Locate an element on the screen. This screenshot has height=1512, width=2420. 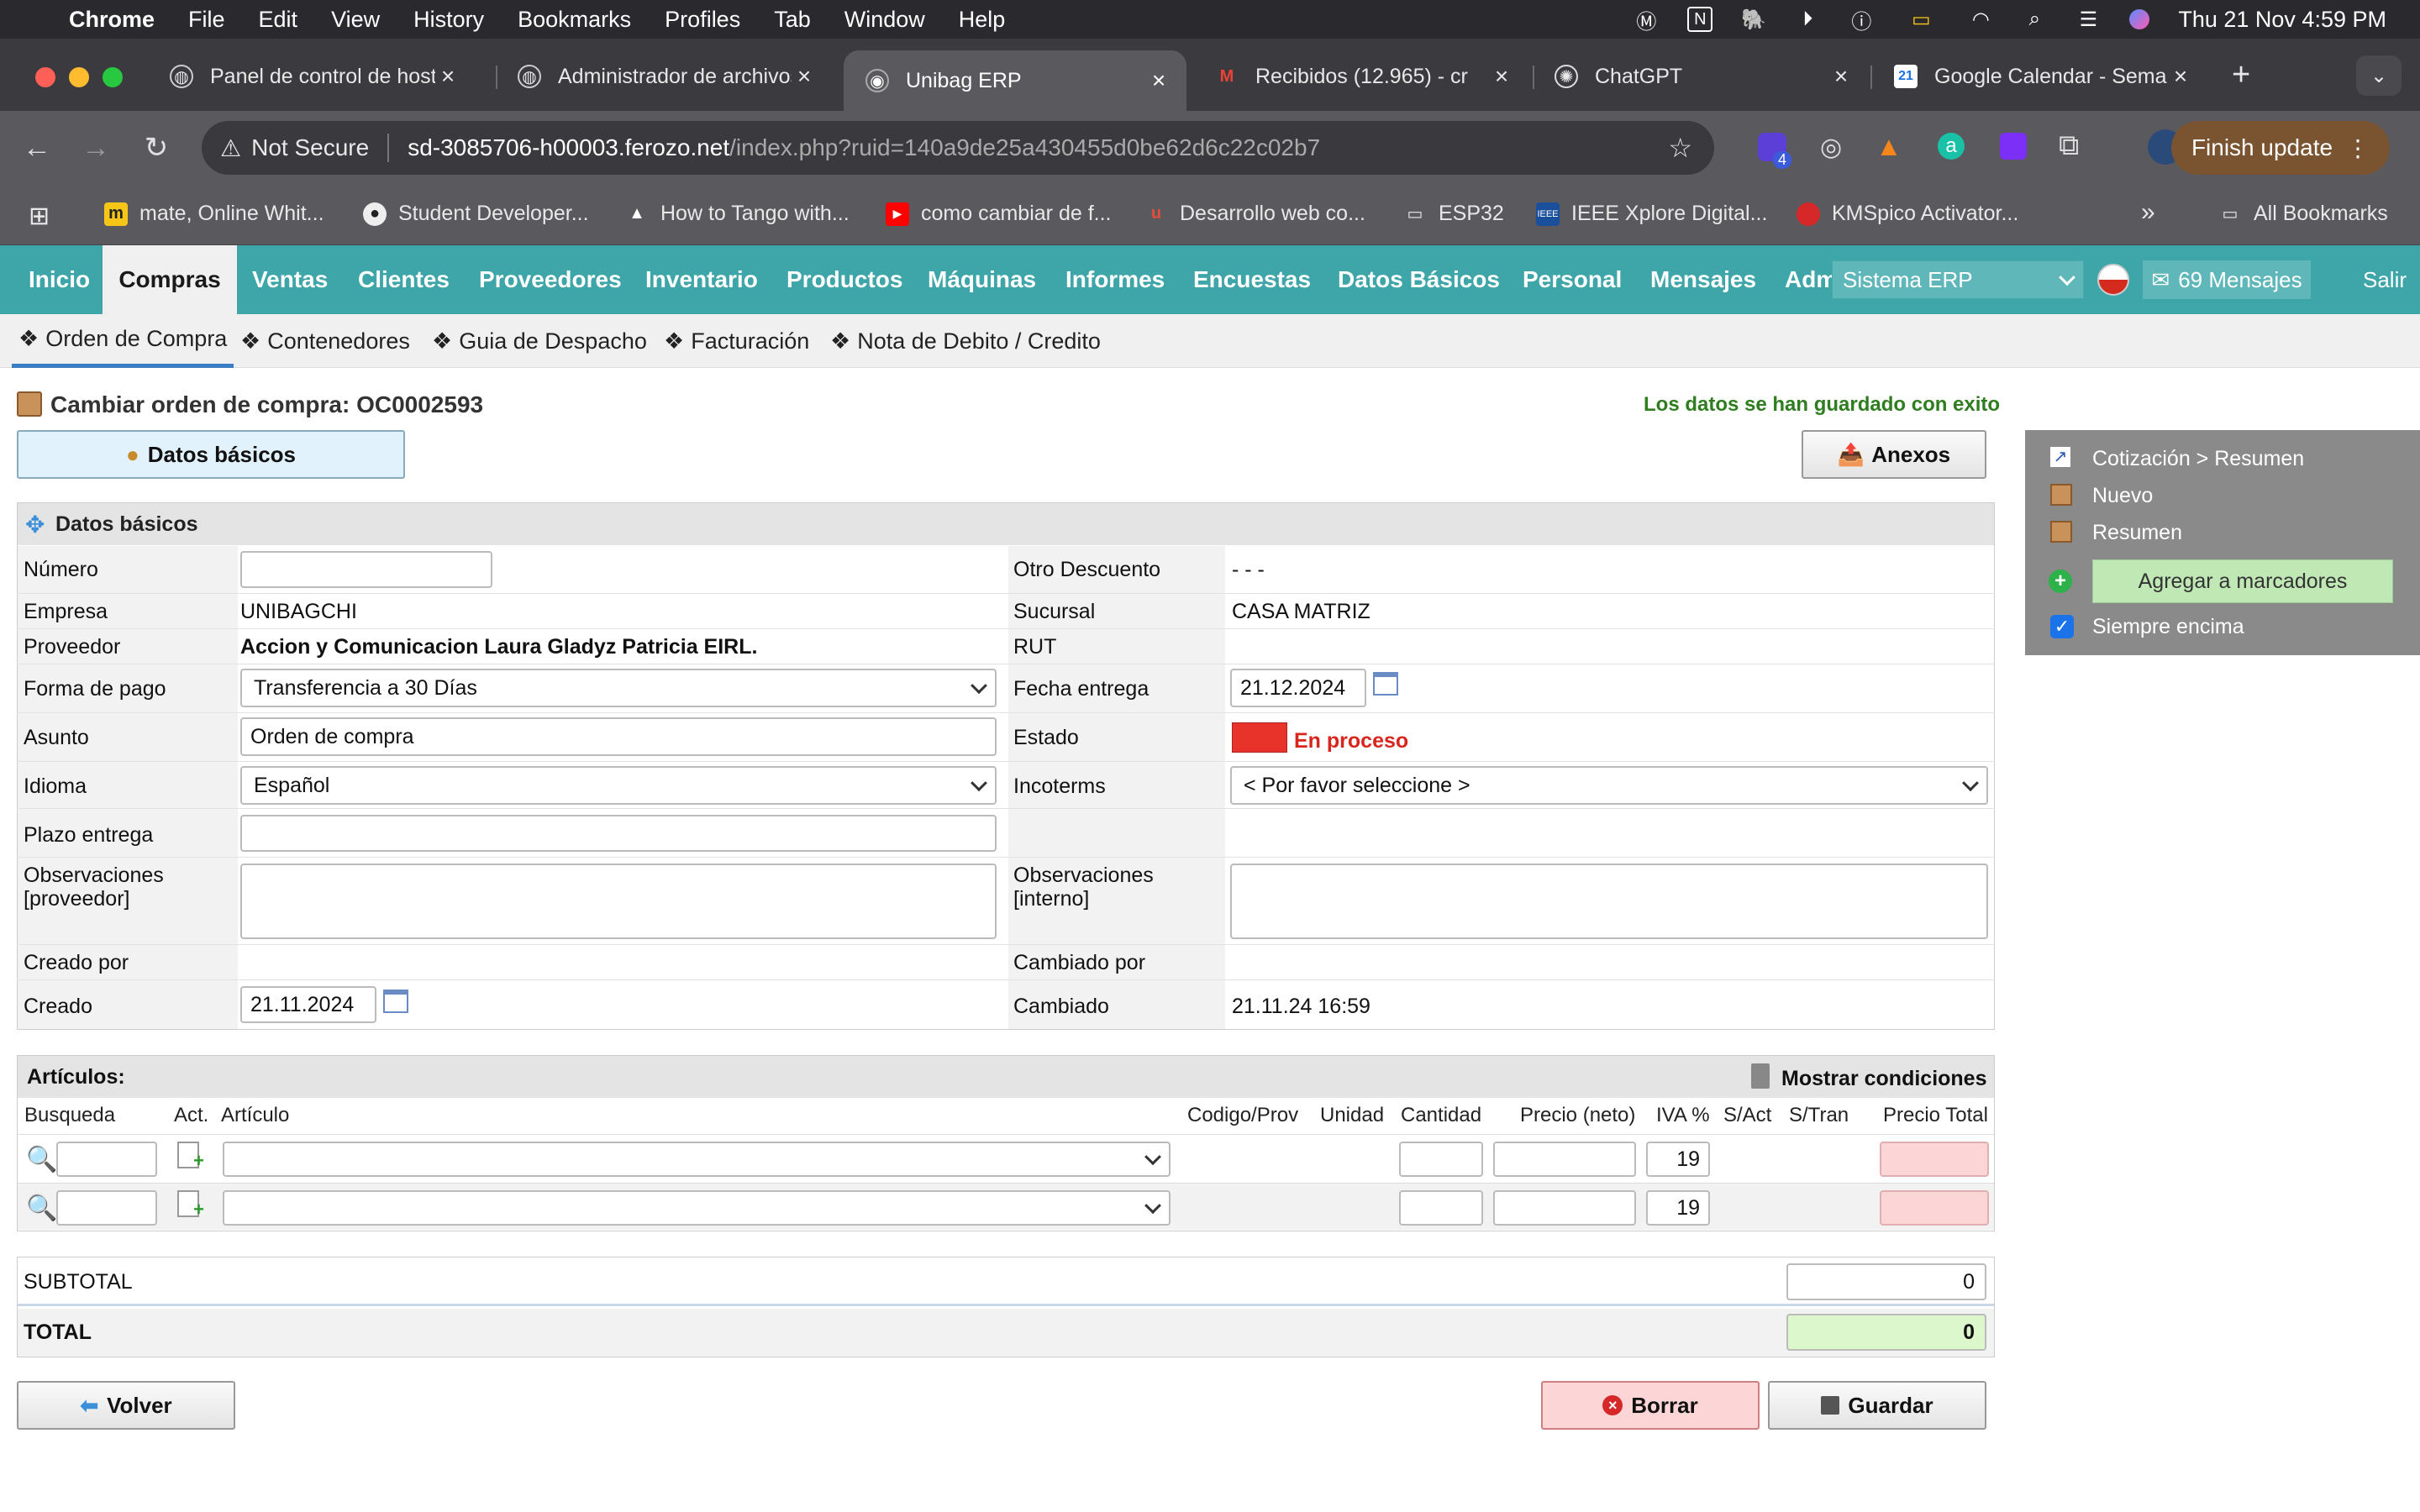
nav-clientes: Clientes is located at coordinates (404, 279).